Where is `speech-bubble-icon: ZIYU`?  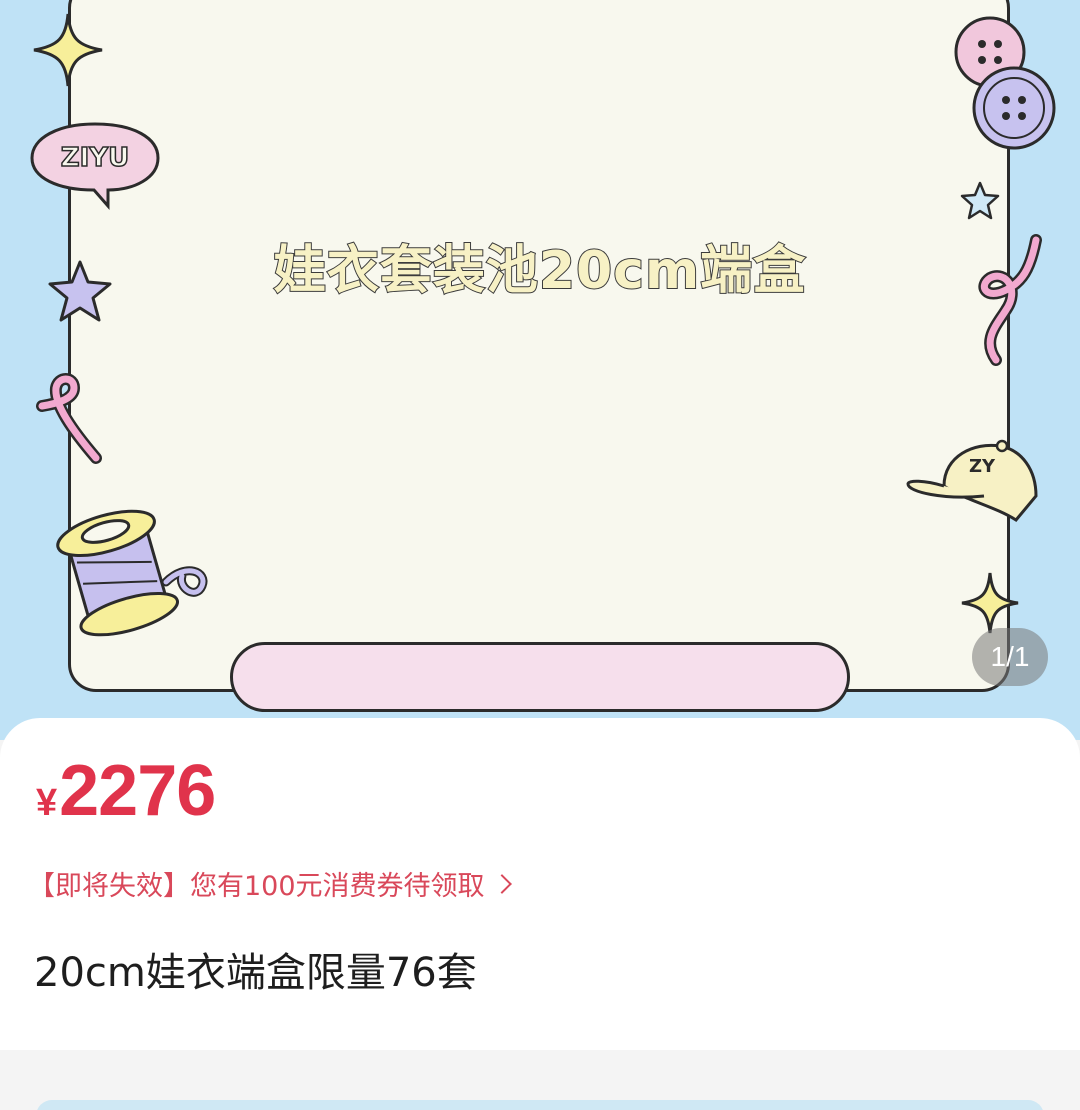
speech-bubble-icon: ZIYU is located at coordinates (95, 166).